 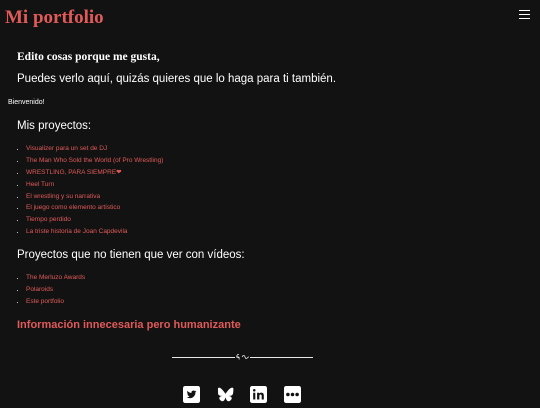 What do you see at coordinates (203, 357) in the screenshot?
I see `divider-line-left` at bounding box center [203, 357].